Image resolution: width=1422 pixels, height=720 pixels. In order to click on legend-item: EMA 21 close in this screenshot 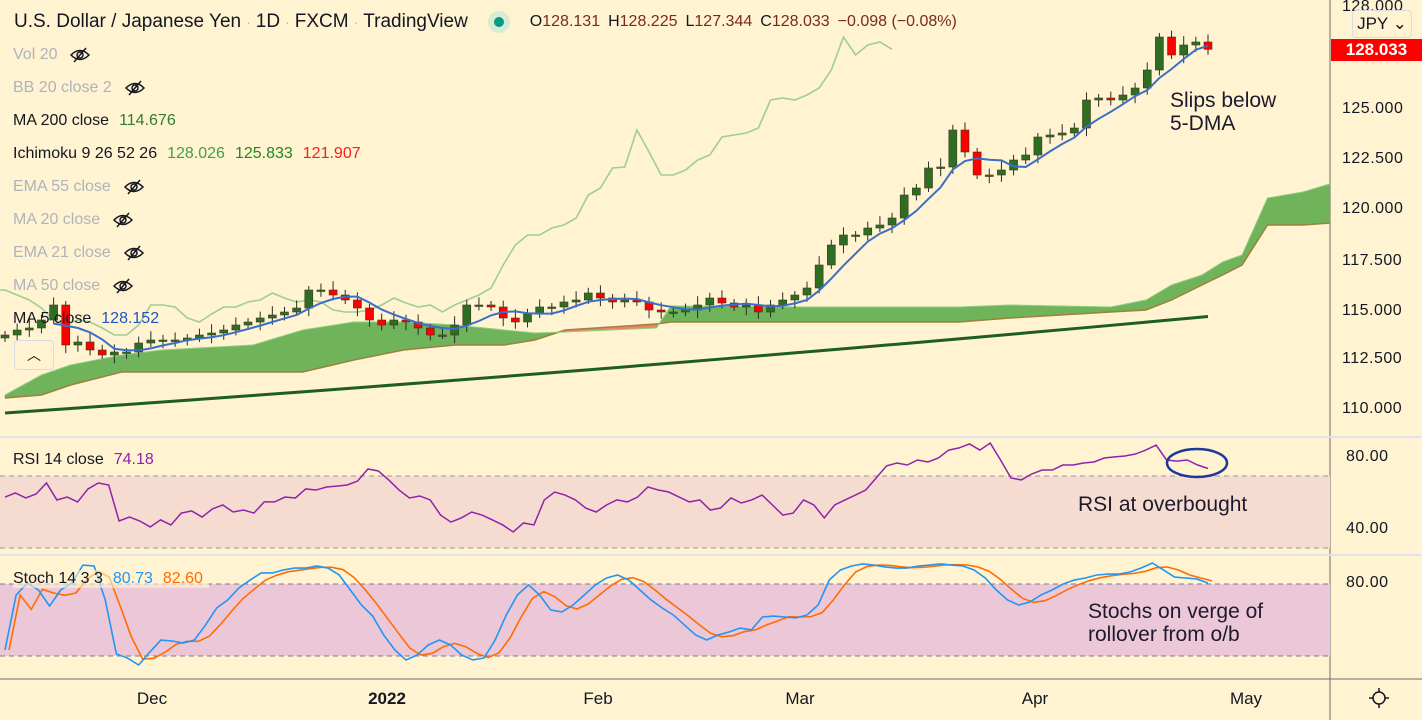, I will do `click(79, 253)`.